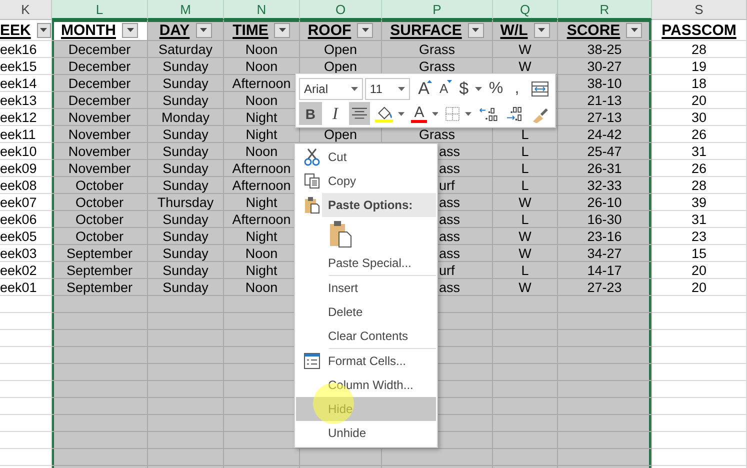 The width and height of the screenshot is (747, 468). I want to click on table-cell: 19, so click(699, 66).